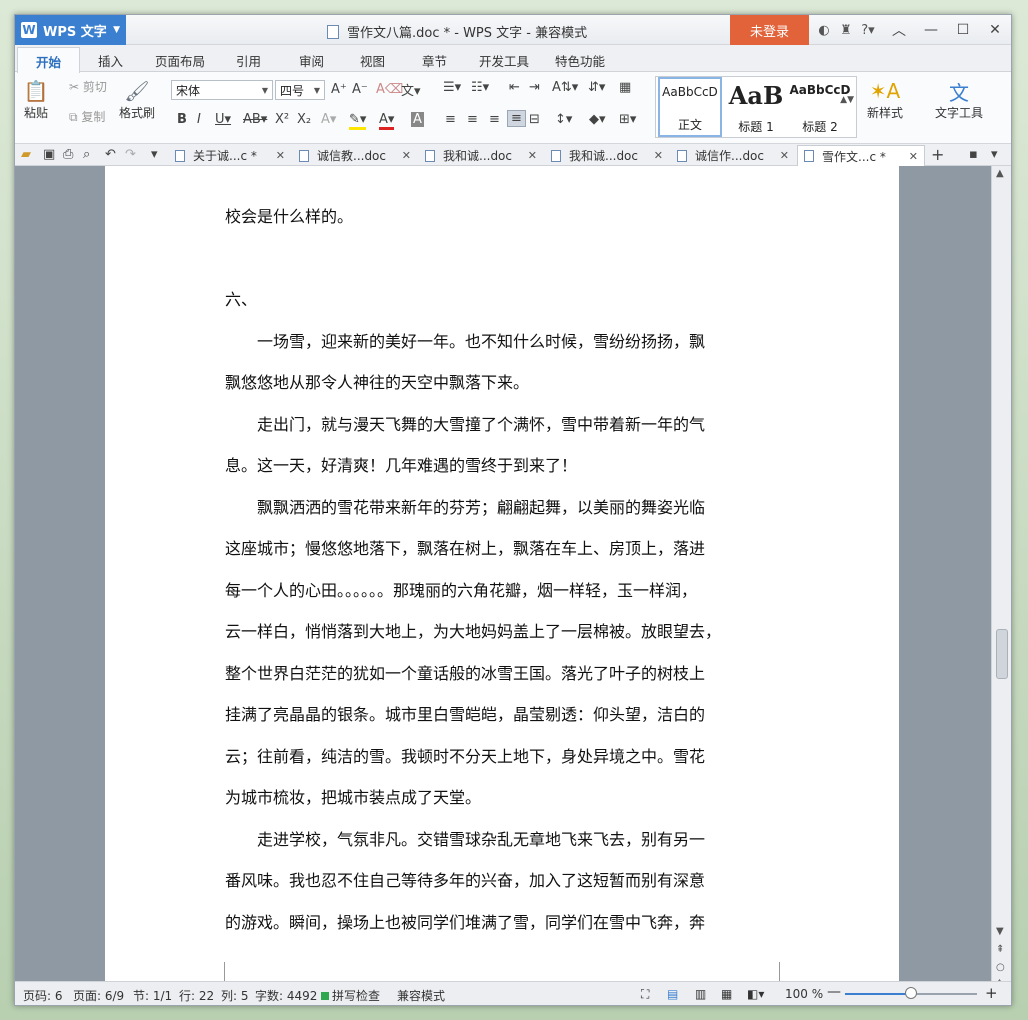 This screenshot has height=1020, width=1028. I want to click on tab-view: 视图, so click(372, 60).